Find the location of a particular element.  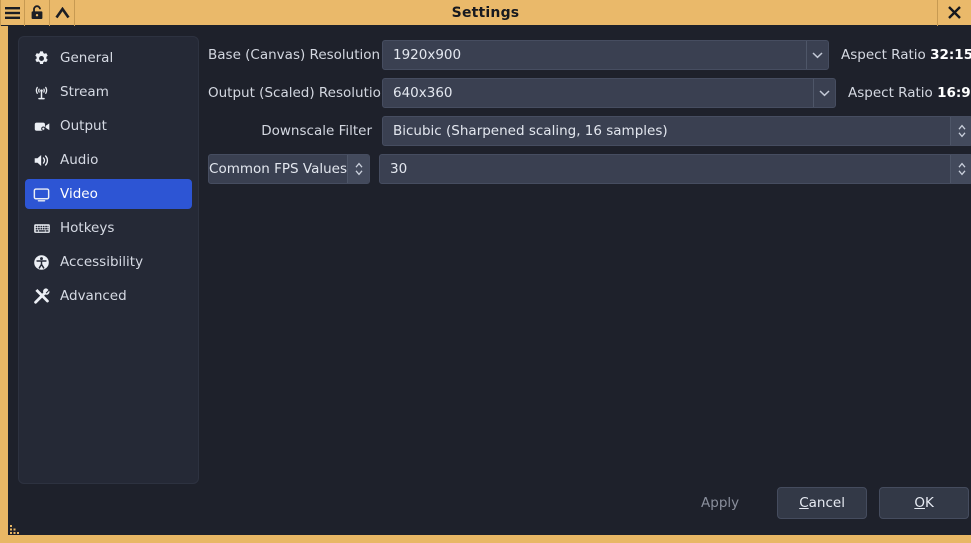

apply-button-label: Apply is located at coordinates (720, 503).